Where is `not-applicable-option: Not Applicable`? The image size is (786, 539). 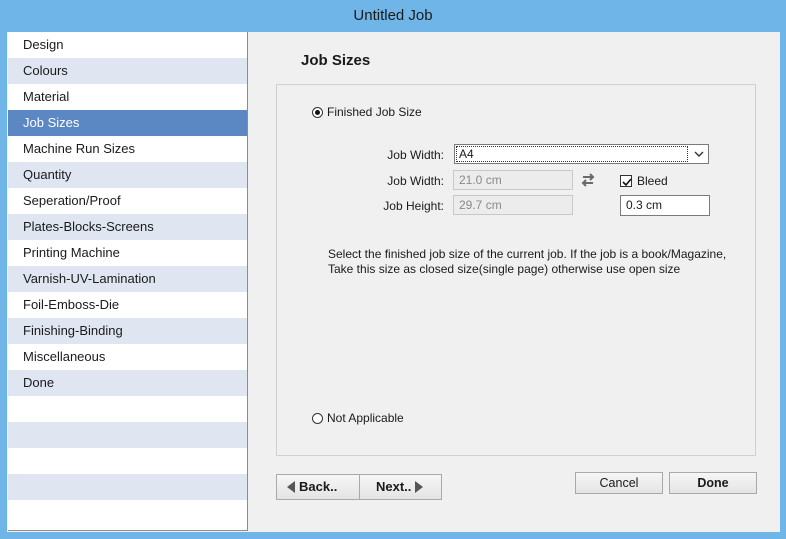
not-applicable-option: Not Applicable is located at coordinates (358, 418).